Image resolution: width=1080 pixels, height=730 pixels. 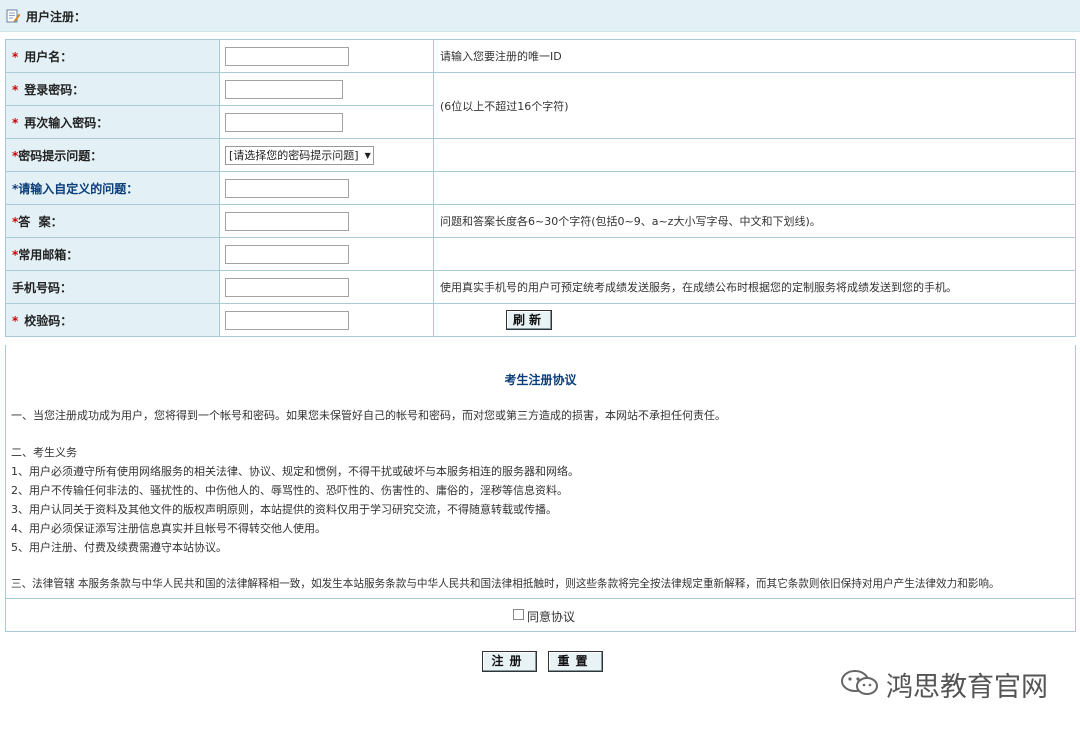 I want to click on page-title: 用户注册：, so click(x=56, y=17).